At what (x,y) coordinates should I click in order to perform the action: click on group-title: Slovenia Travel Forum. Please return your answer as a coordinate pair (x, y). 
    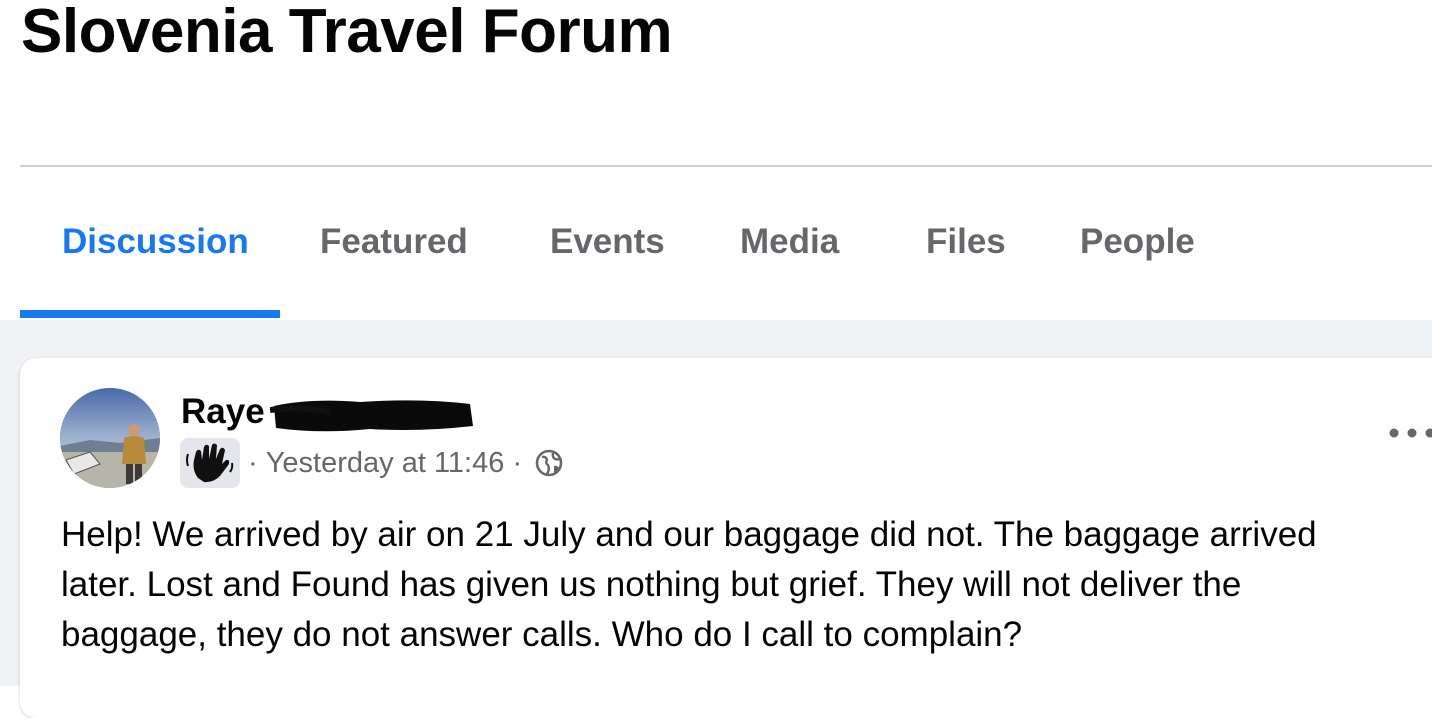
    Looking at the image, I should click on (346, 33).